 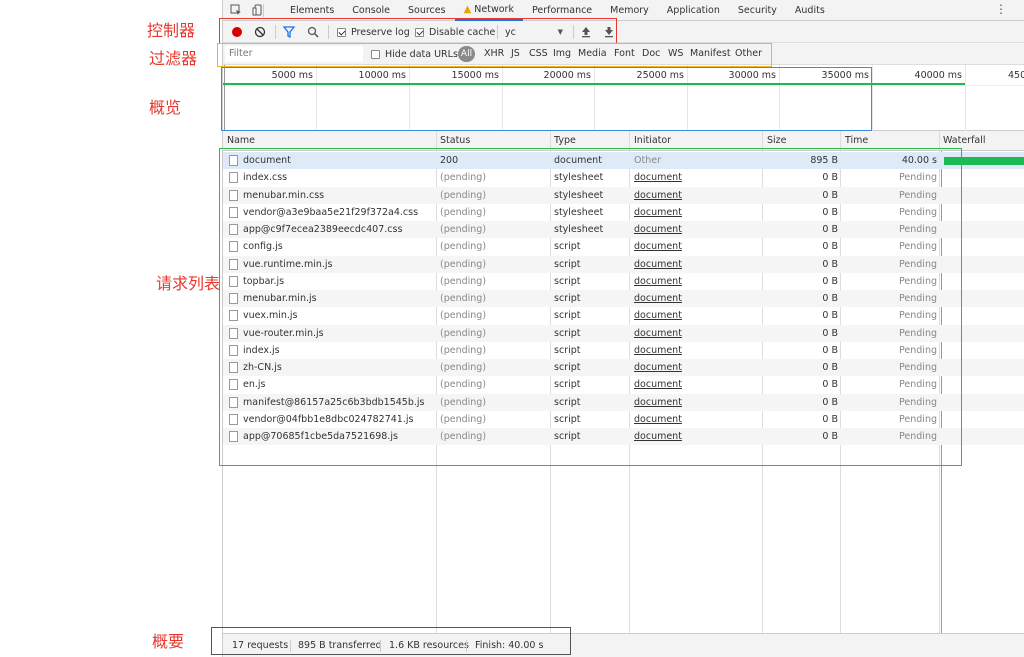 I want to click on column-time: Time, so click(x=854, y=141).